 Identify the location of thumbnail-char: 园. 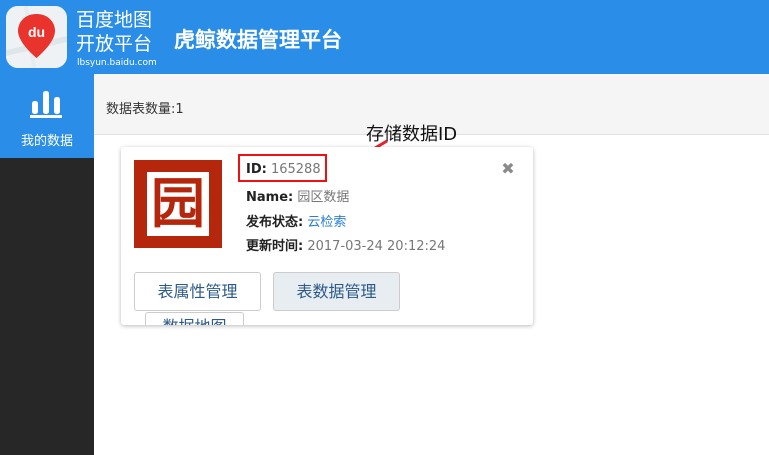
(178, 203).